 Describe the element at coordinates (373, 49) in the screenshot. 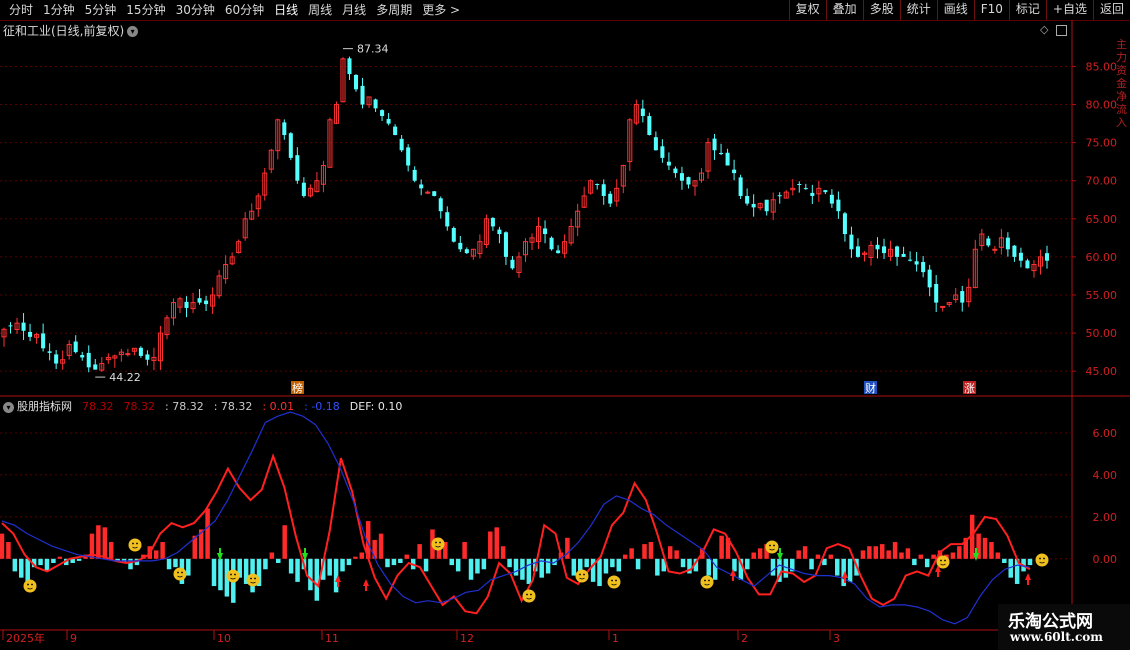

I see `high-label: 87.34` at that location.